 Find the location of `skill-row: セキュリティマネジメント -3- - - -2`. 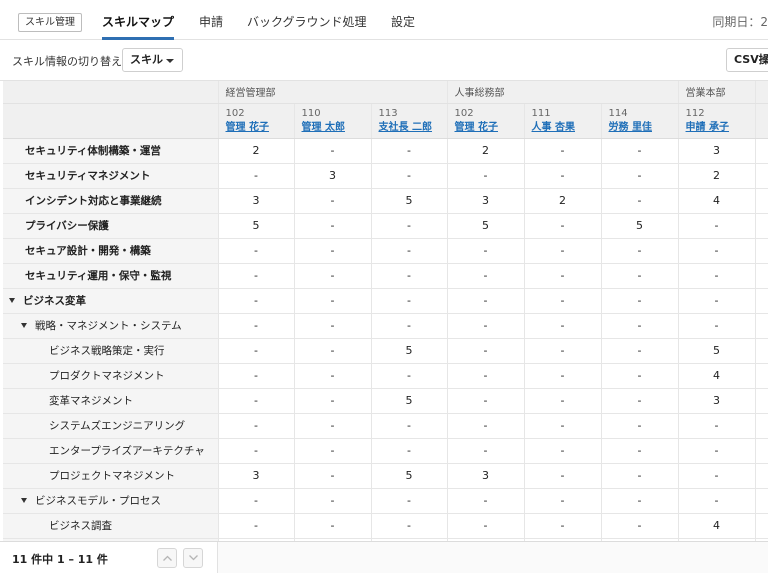

skill-row: セキュリティマネジメント -3- - - -2 is located at coordinates (385, 176).